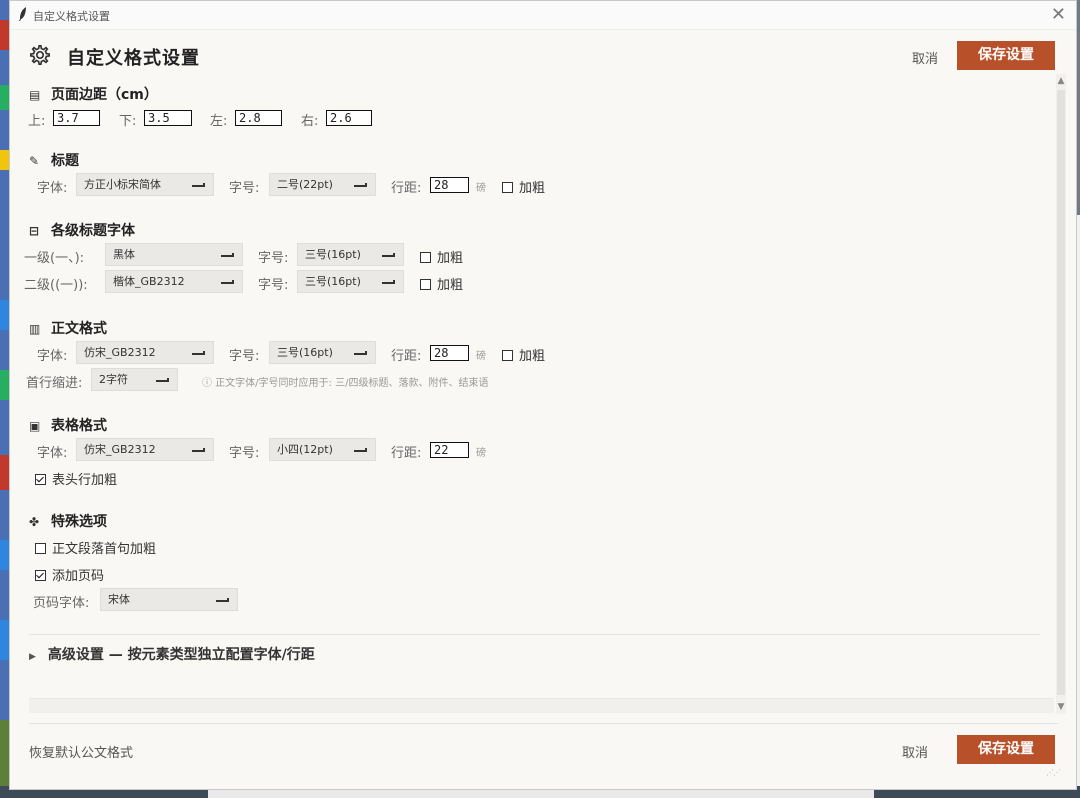  What do you see at coordinates (133, 58) in the screenshot?
I see `page-title: 自定义格式设置` at bounding box center [133, 58].